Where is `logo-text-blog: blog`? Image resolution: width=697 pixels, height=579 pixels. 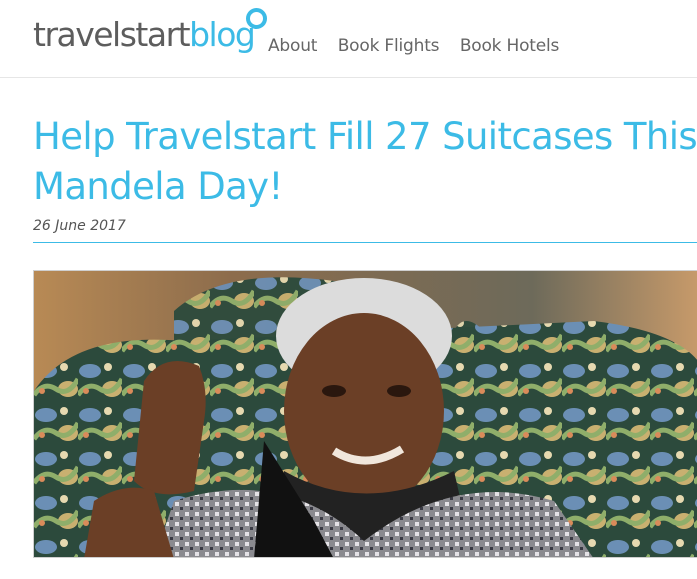 logo-text-blog: blog is located at coordinates (222, 34).